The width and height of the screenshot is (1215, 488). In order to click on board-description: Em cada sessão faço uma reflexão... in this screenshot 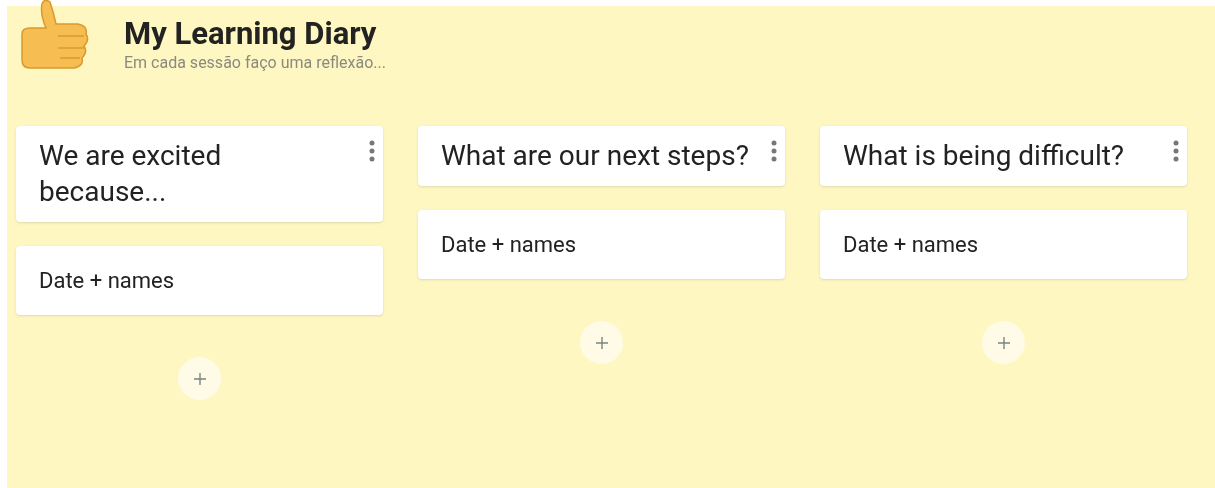, I will do `click(255, 63)`.